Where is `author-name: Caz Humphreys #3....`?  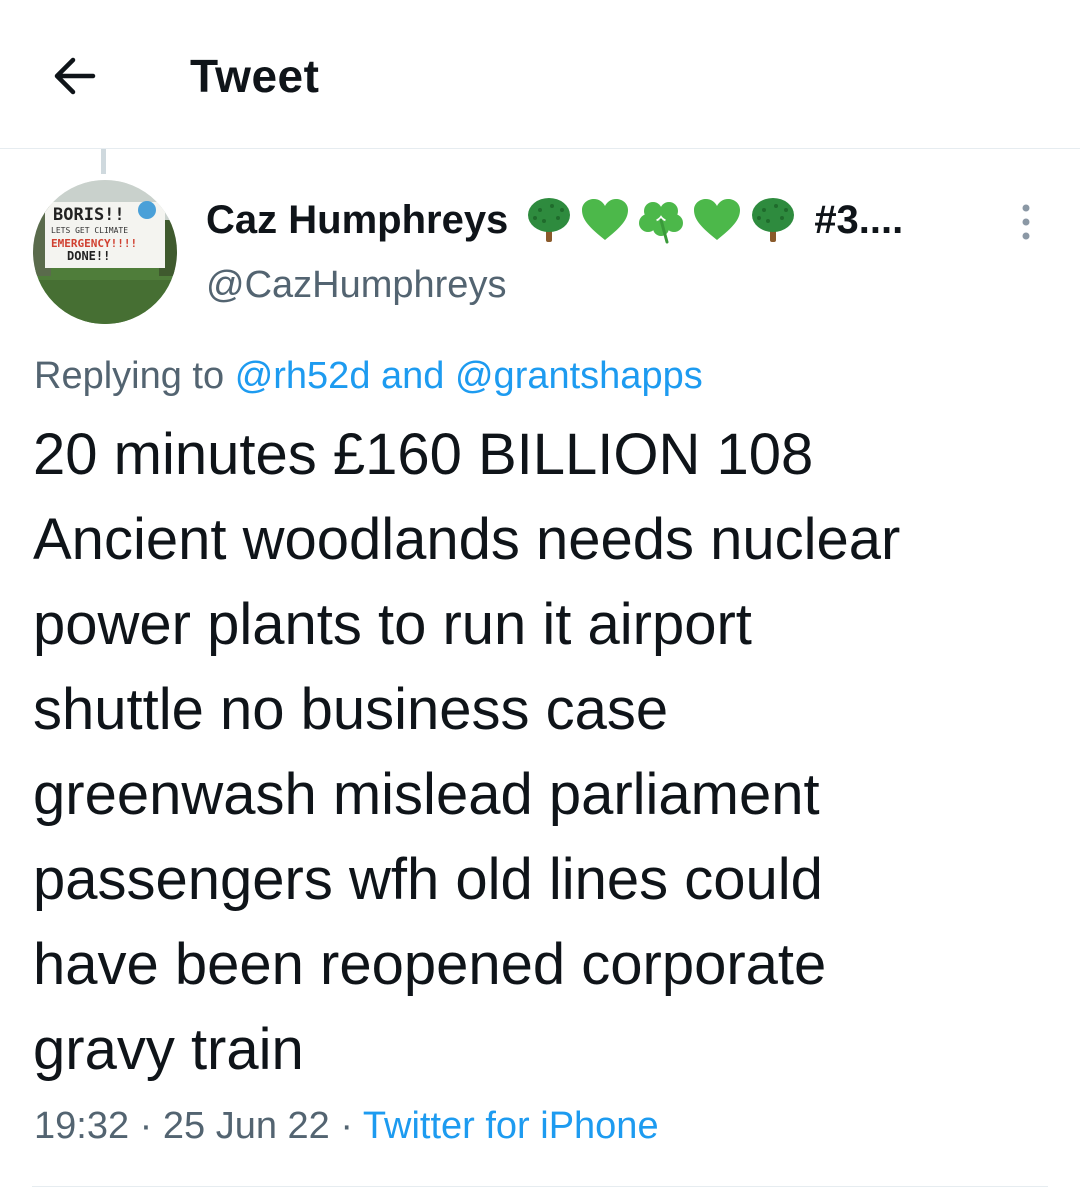 author-name: Caz Humphreys #3.... is located at coordinates (554, 220).